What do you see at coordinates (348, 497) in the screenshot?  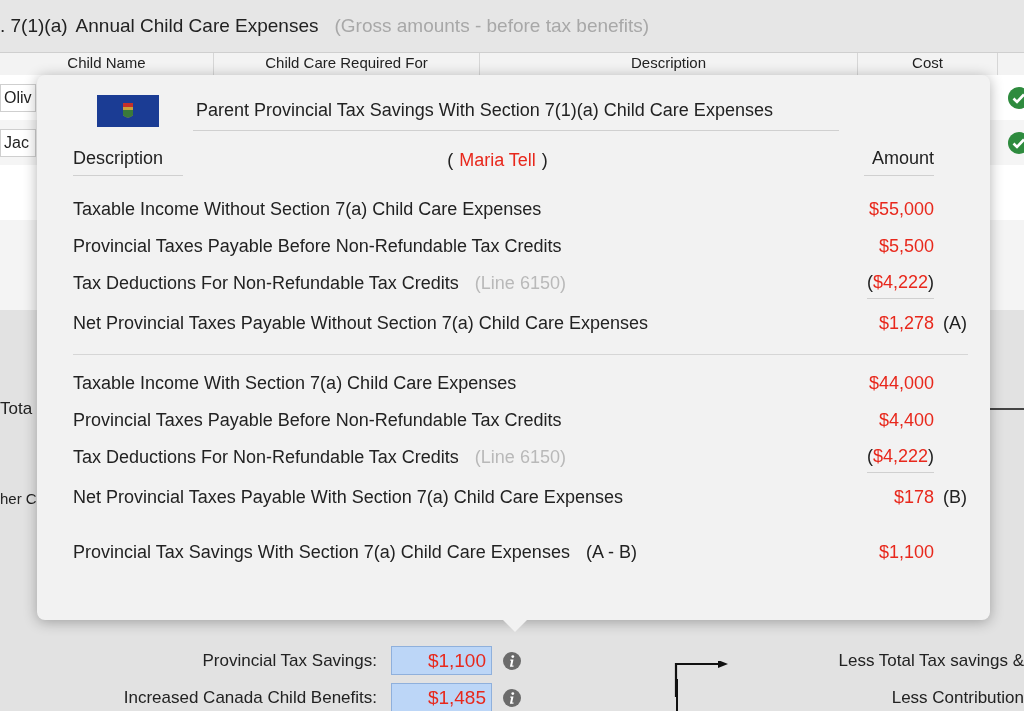 I see `row-label: Net Provincial Taxes Payable With Section 7(a) Child Care Expenses` at bounding box center [348, 497].